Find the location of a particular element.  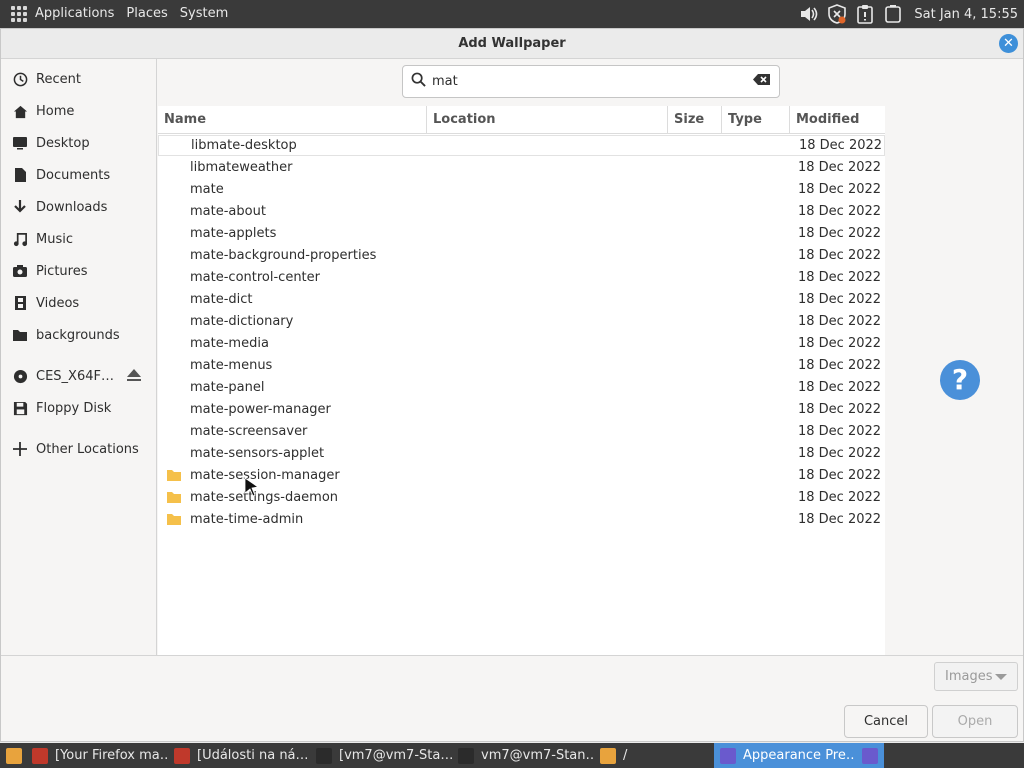

file-row: mate-background-properties 18 Dec 2022 is located at coordinates (521, 255).